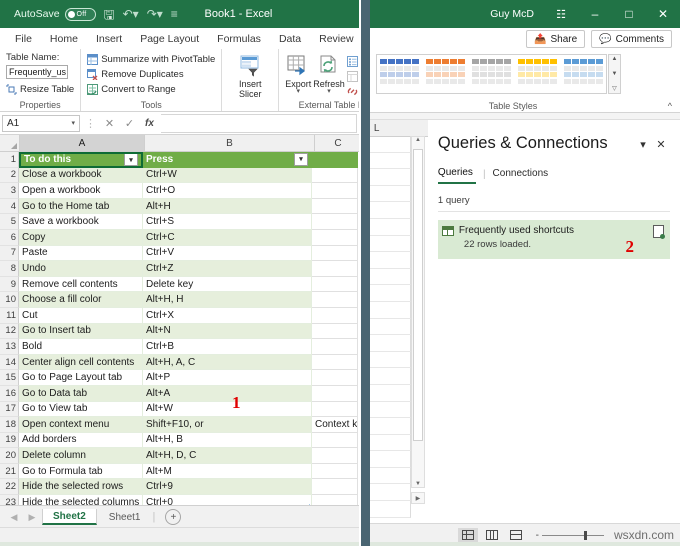 This screenshot has width=680, height=546. I want to click on row-header: 16, so click(9, 393).